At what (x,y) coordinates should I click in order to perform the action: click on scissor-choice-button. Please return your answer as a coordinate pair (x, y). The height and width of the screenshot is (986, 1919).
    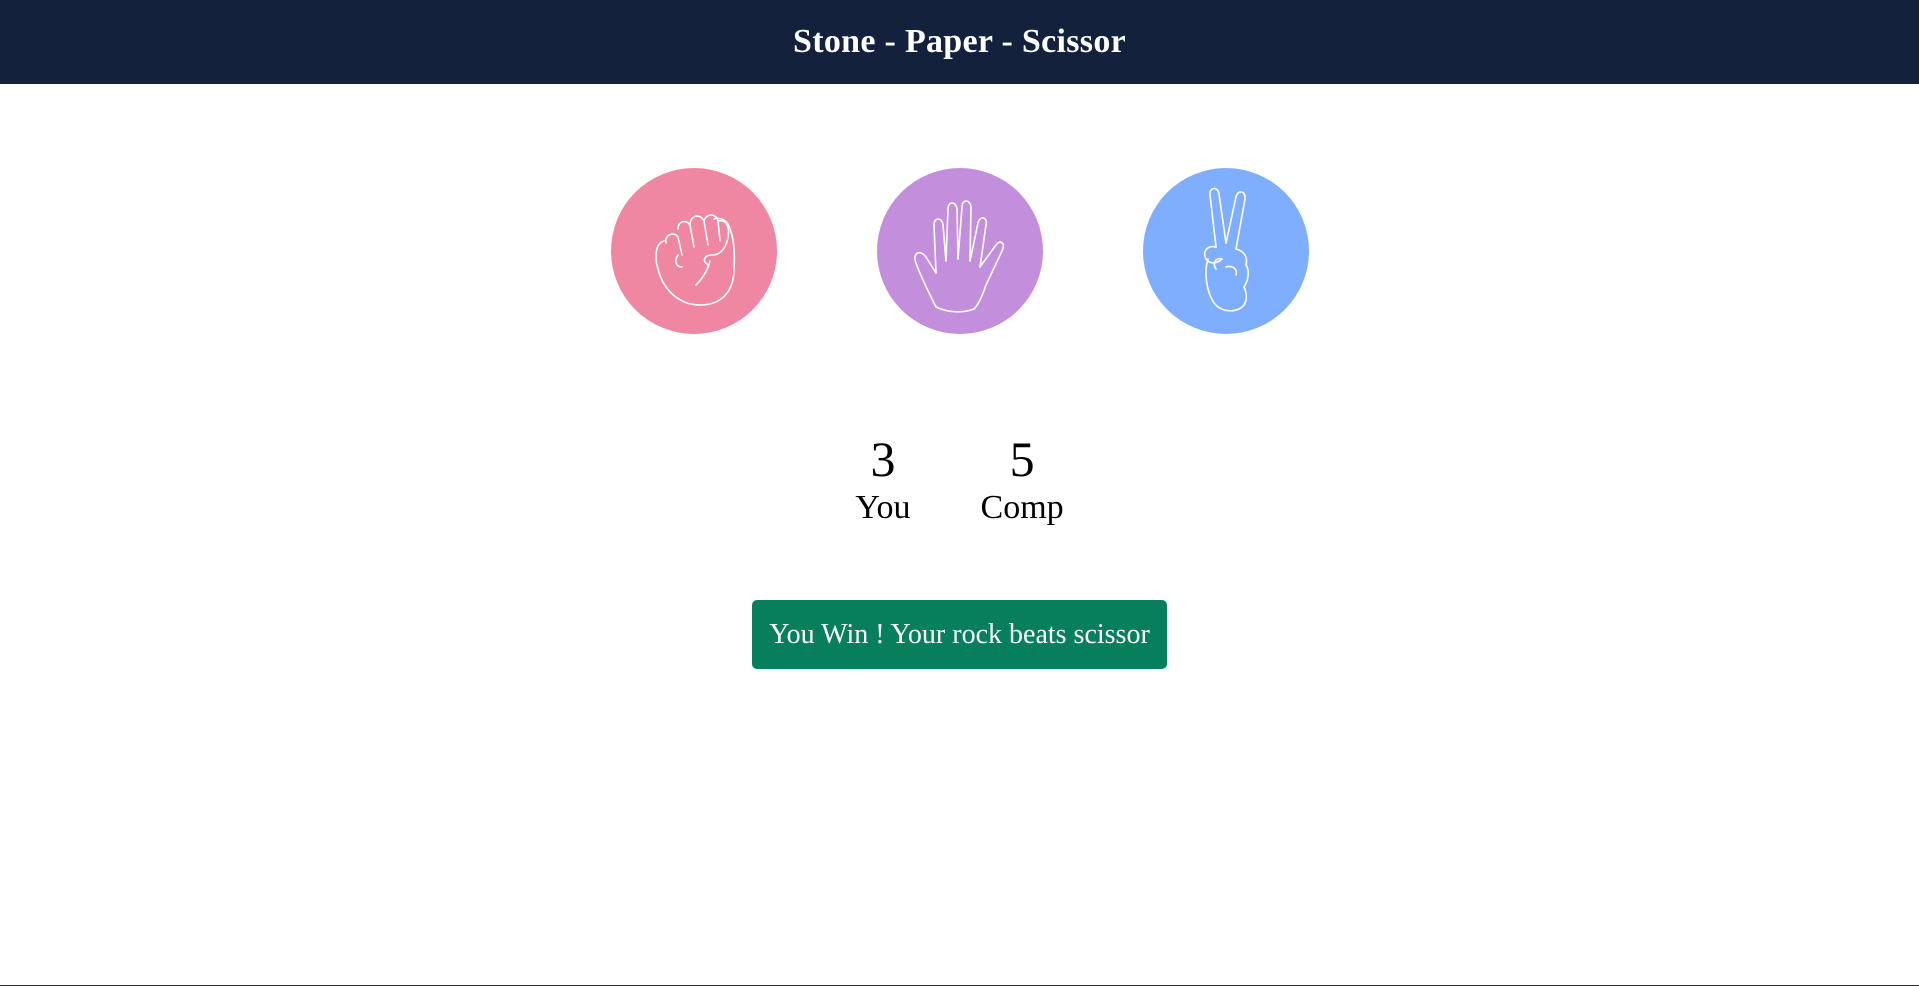
    Looking at the image, I should click on (1225, 251).